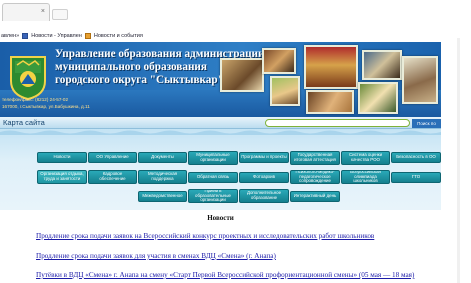 The height and width of the screenshot is (283, 471). Describe the element at coordinates (315, 196) in the screenshot. I see `nav-interactive-day-button: Интерактивный день` at that location.